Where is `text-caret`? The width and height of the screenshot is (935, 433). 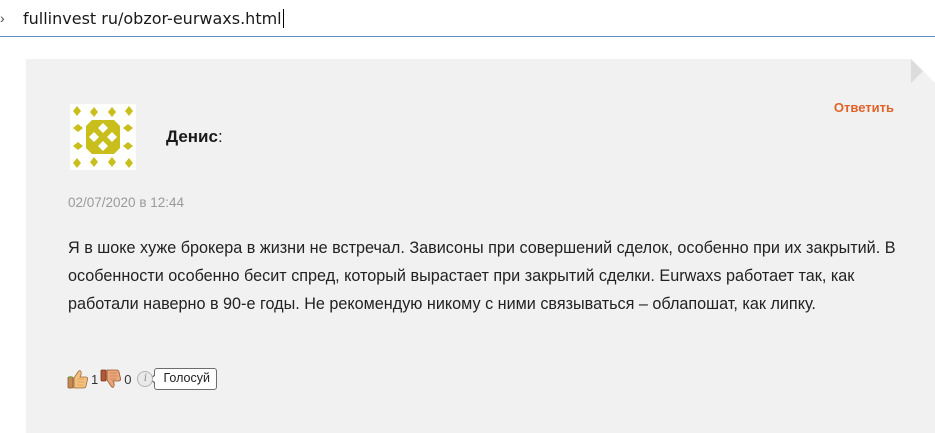
text-caret is located at coordinates (283, 18).